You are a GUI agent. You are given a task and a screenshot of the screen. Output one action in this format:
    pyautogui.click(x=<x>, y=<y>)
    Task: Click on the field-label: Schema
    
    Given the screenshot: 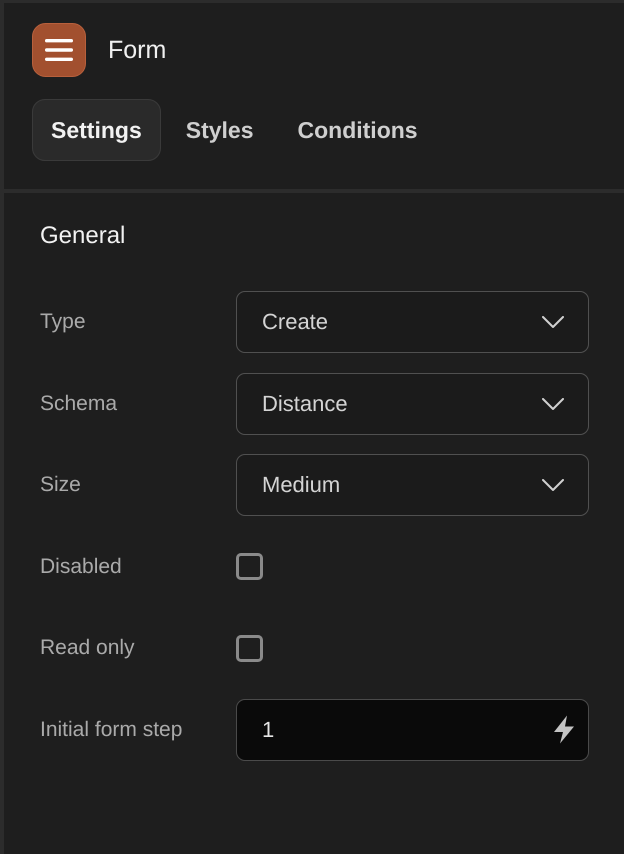 What is the action you would take?
    pyautogui.click(x=79, y=404)
    